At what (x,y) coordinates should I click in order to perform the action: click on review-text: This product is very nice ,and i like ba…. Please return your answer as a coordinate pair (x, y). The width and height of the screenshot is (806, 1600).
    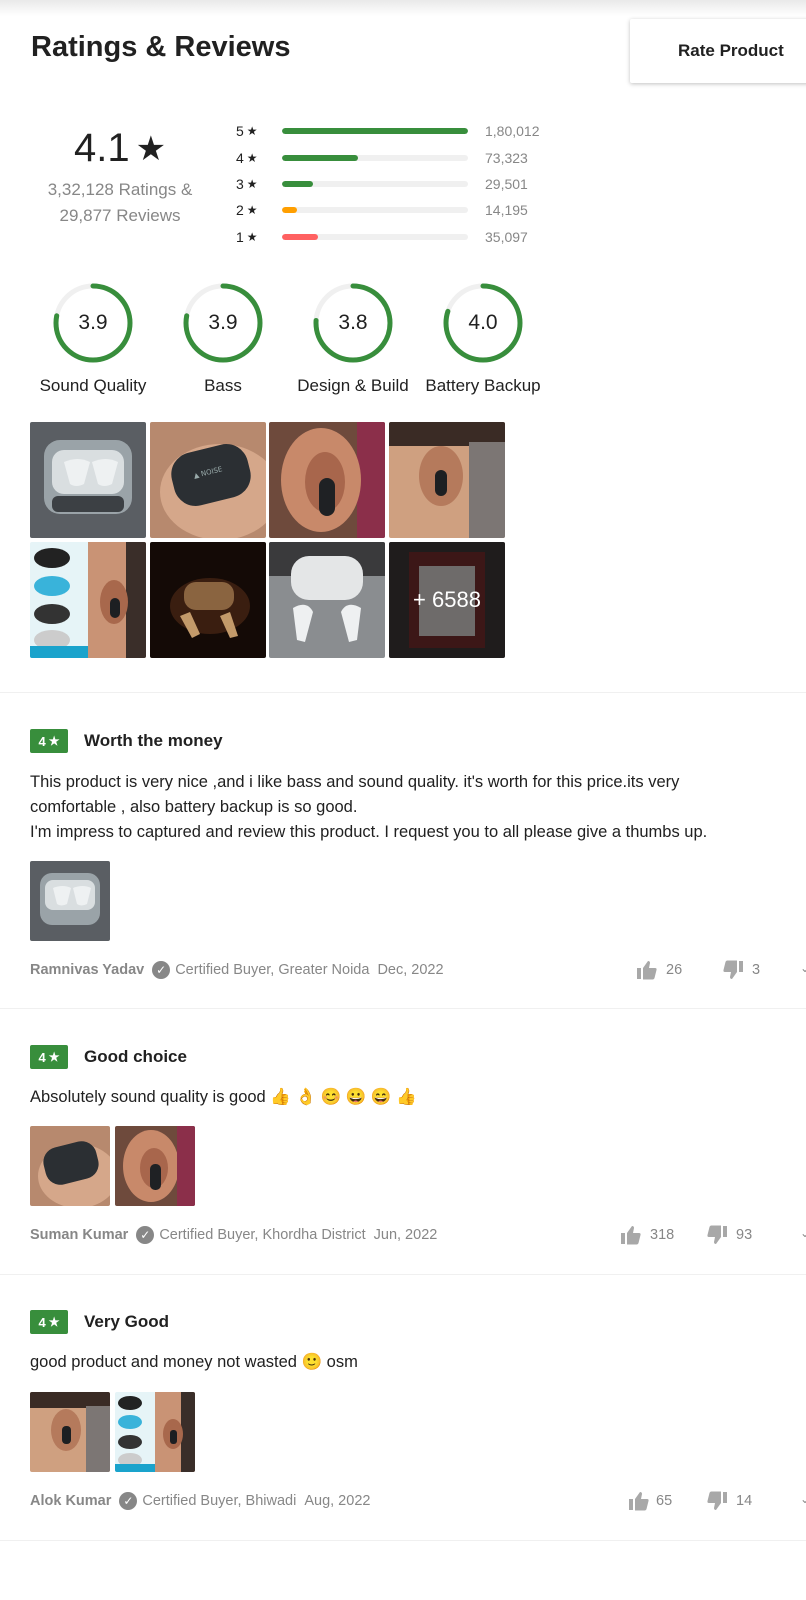
    Looking at the image, I should click on (415, 807).